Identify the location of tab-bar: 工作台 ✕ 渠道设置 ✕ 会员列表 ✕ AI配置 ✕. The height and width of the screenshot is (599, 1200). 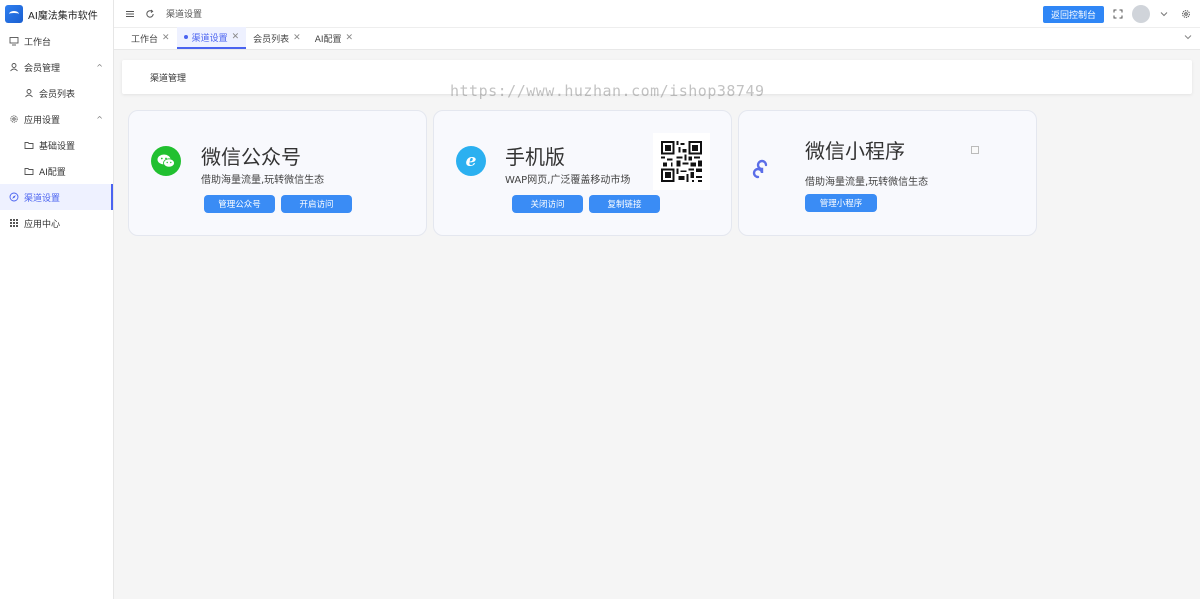
(657, 38).